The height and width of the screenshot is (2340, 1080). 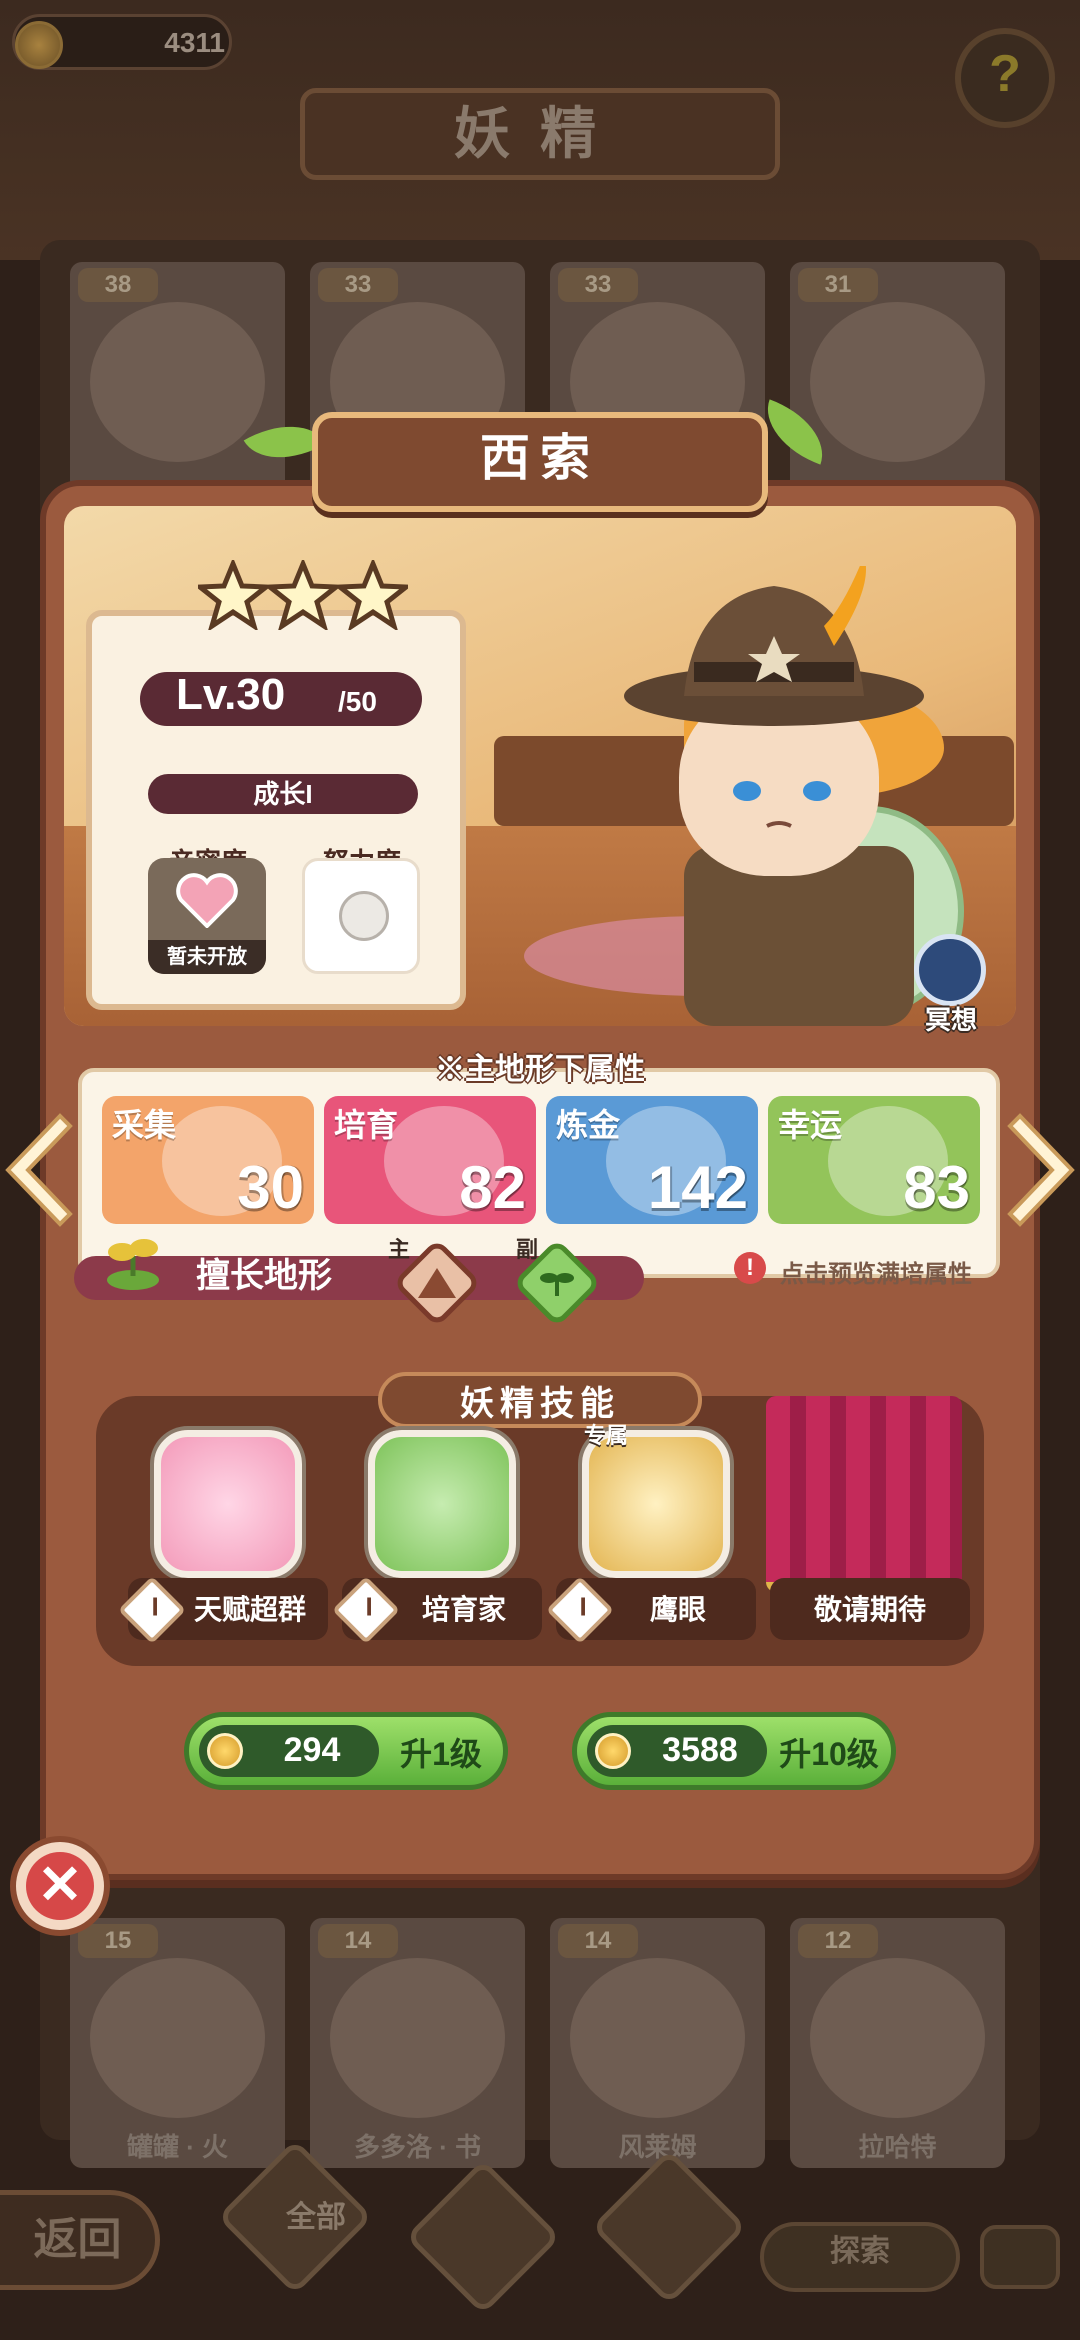 I want to click on explore-button: 探索, so click(x=860, y=2257).